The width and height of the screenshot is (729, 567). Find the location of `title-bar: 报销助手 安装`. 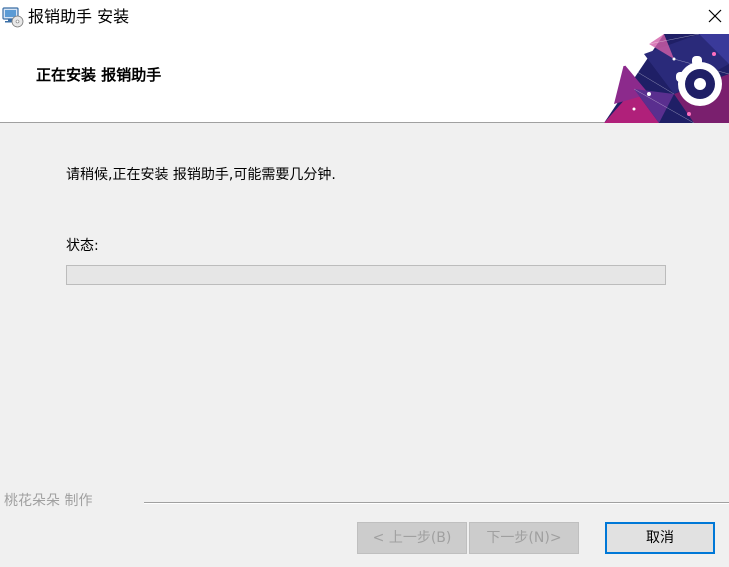

title-bar: 报销助手 安装 is located at coordinates (364, 17).